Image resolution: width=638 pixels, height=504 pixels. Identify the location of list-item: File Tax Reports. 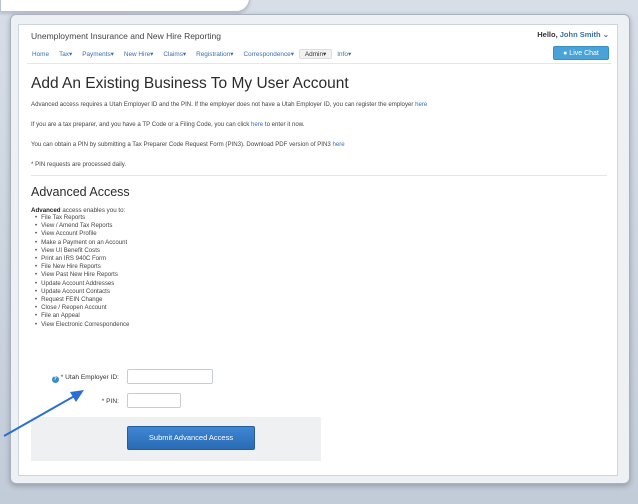
(82, 218).